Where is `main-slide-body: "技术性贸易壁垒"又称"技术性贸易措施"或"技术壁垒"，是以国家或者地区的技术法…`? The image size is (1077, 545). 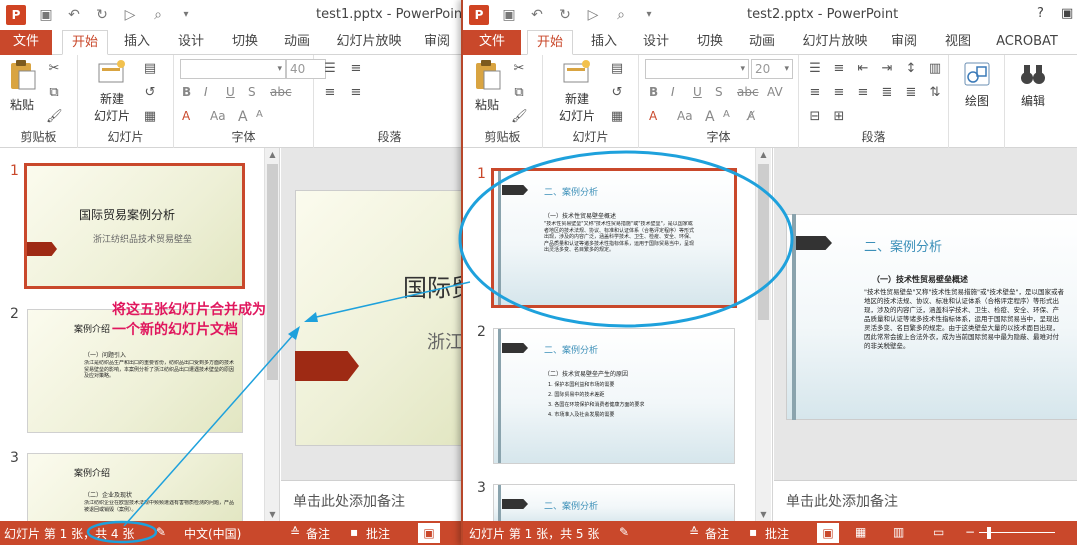
main-slide-body: "技术性贸易壁垒"又称"技术性贸易措施"或"技术壁垒"，是以国家或者地区的技术法… is located at coordinates (964, 319).